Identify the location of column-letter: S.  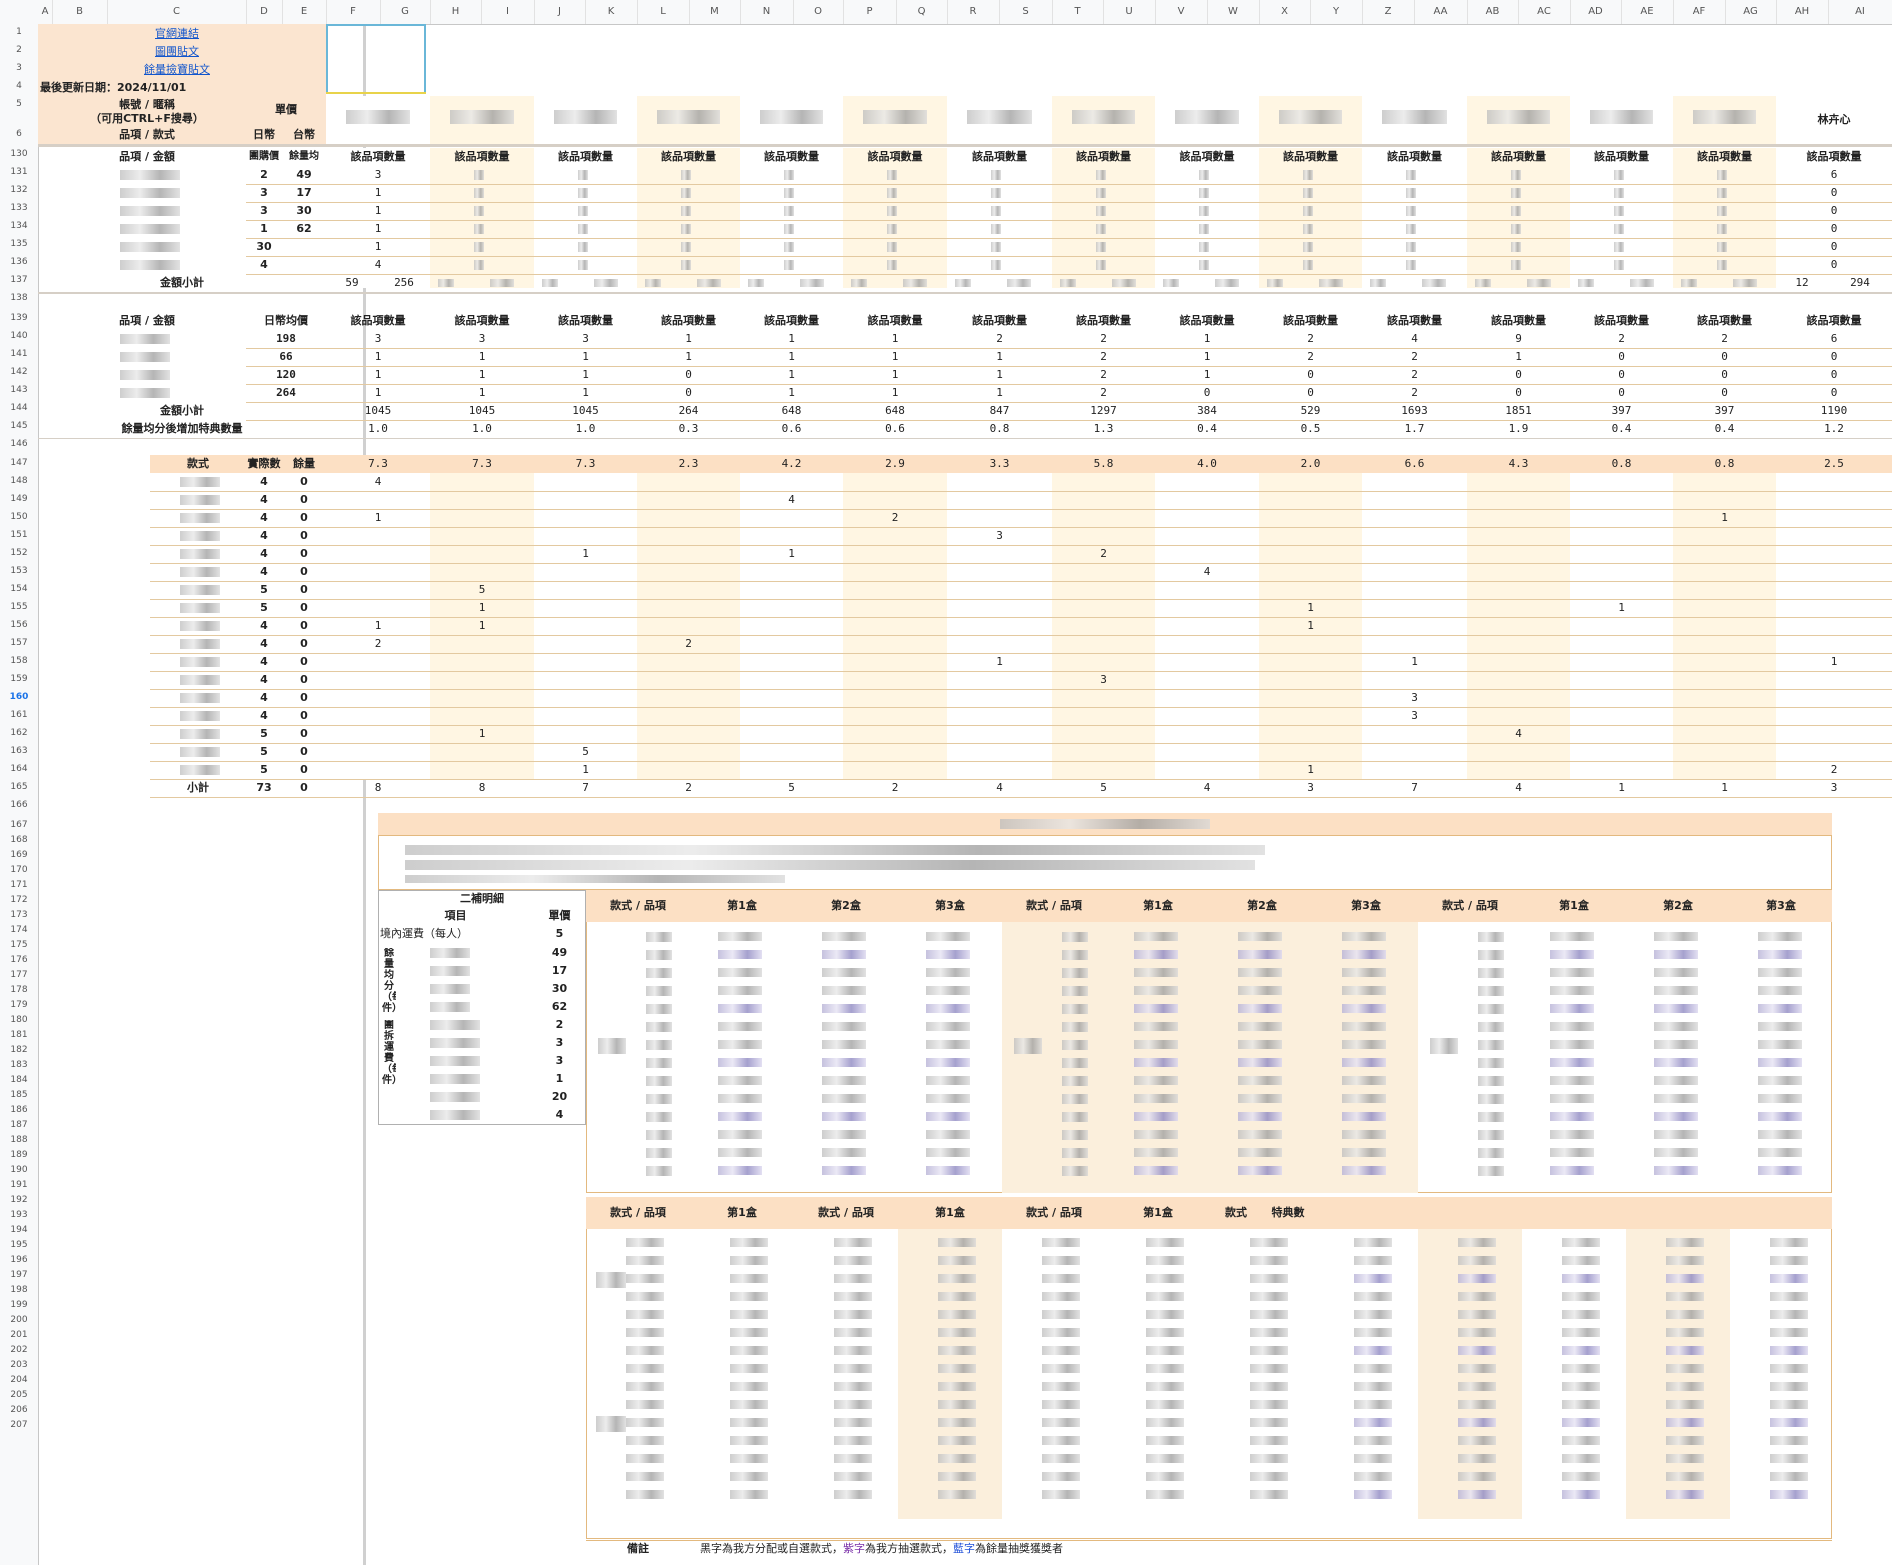
(1026, 12).